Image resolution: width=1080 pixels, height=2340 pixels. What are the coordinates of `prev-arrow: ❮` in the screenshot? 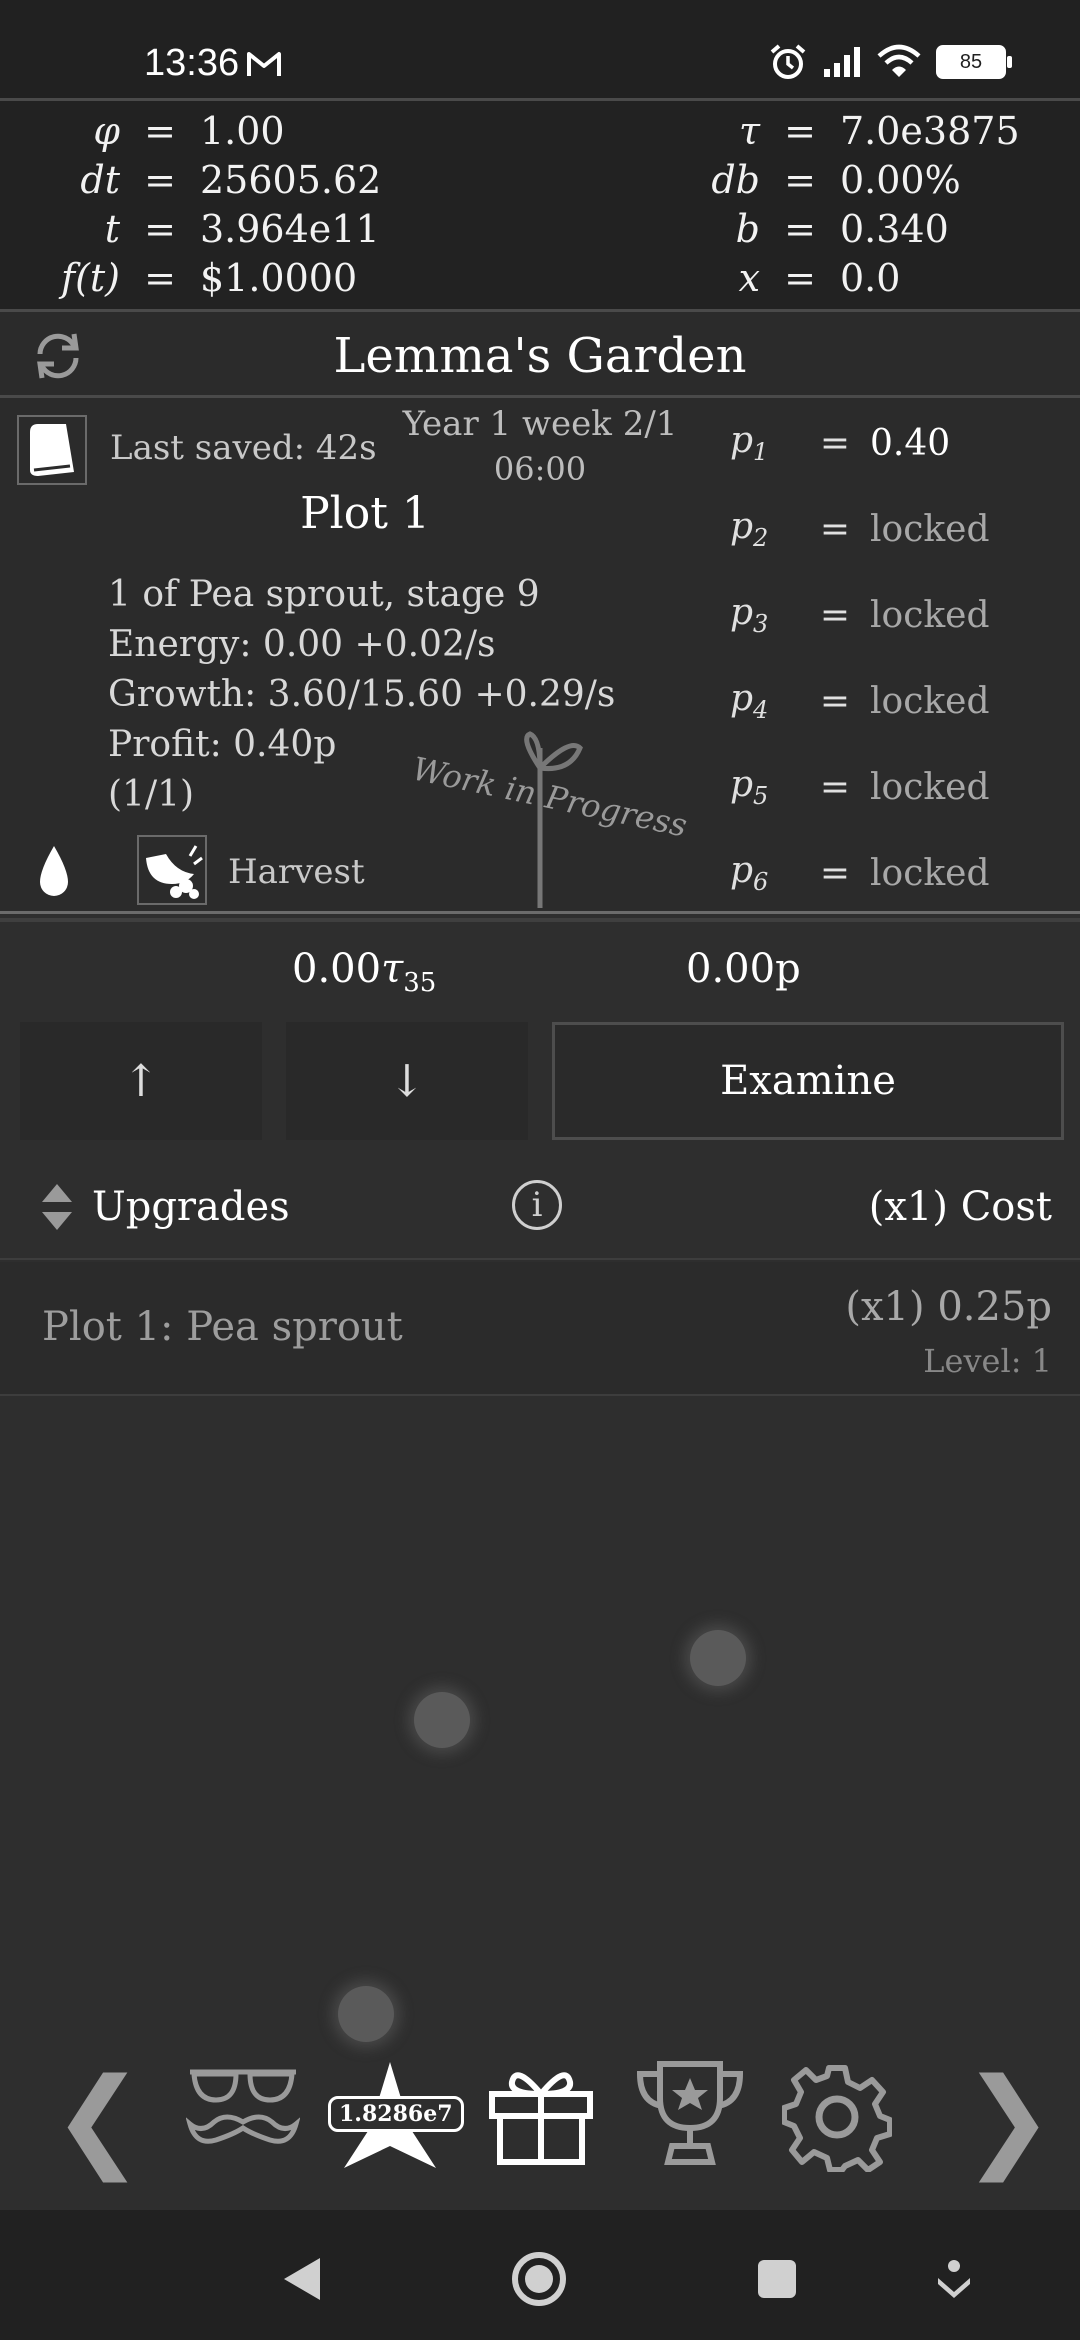 It's located at (98, 2118).